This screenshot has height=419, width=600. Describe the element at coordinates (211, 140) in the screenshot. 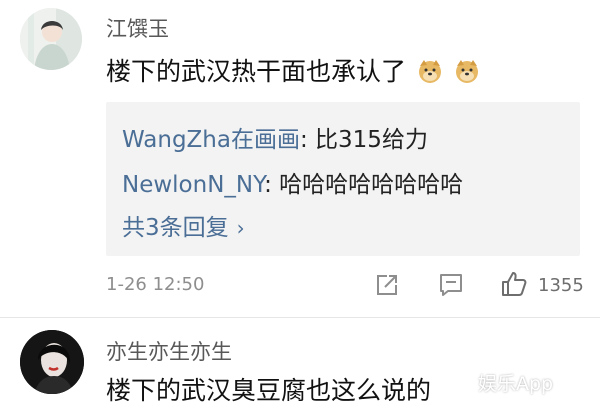

I see `reply-username: WangZha在画画` at that location.